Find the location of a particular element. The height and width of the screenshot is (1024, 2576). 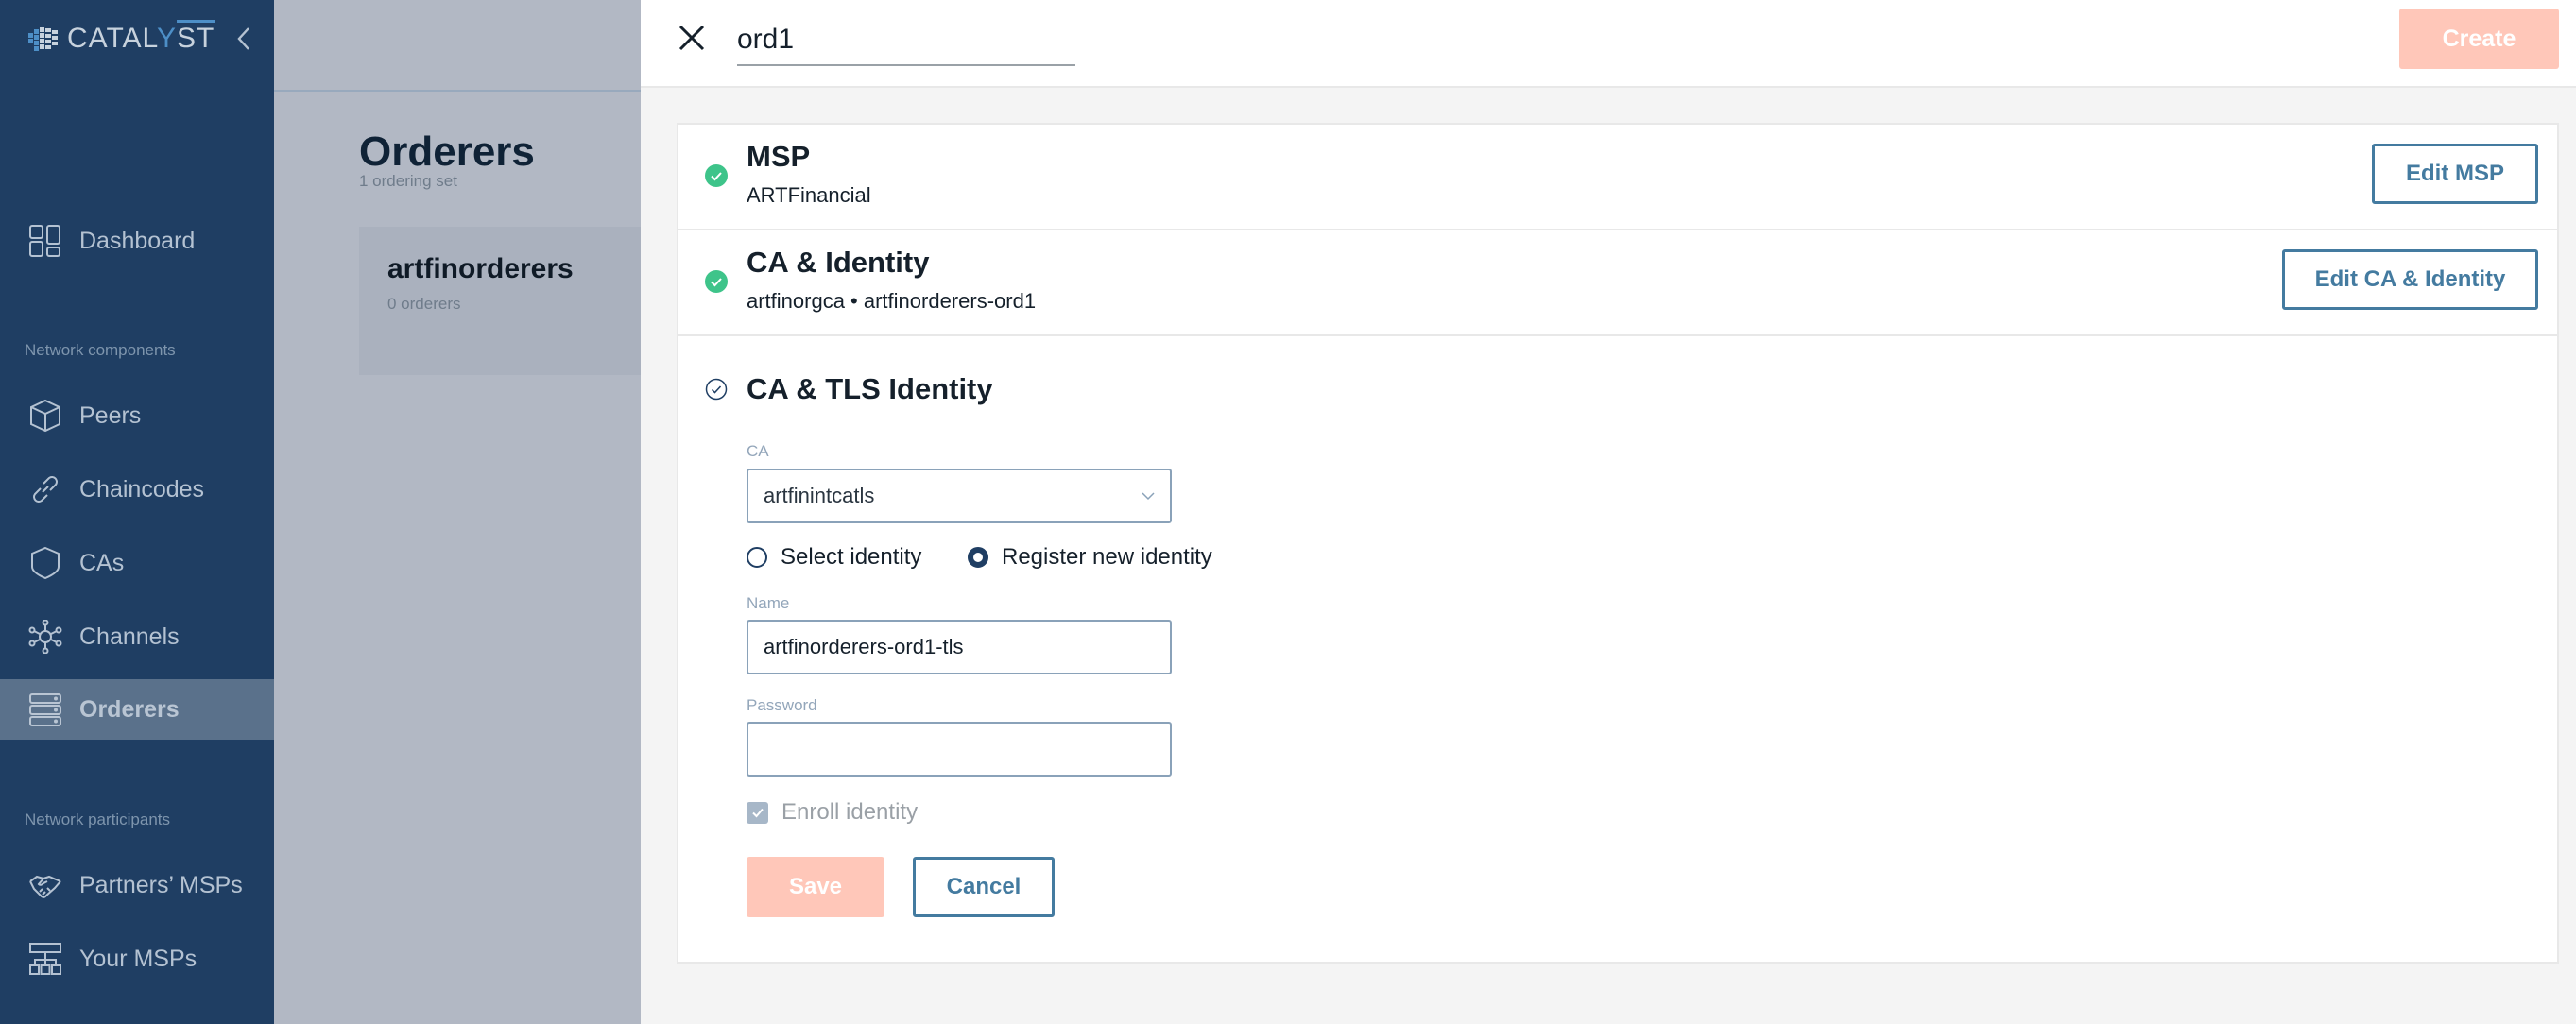

page-subtitle: 1 ordering set is located at coordinates (408, 181).